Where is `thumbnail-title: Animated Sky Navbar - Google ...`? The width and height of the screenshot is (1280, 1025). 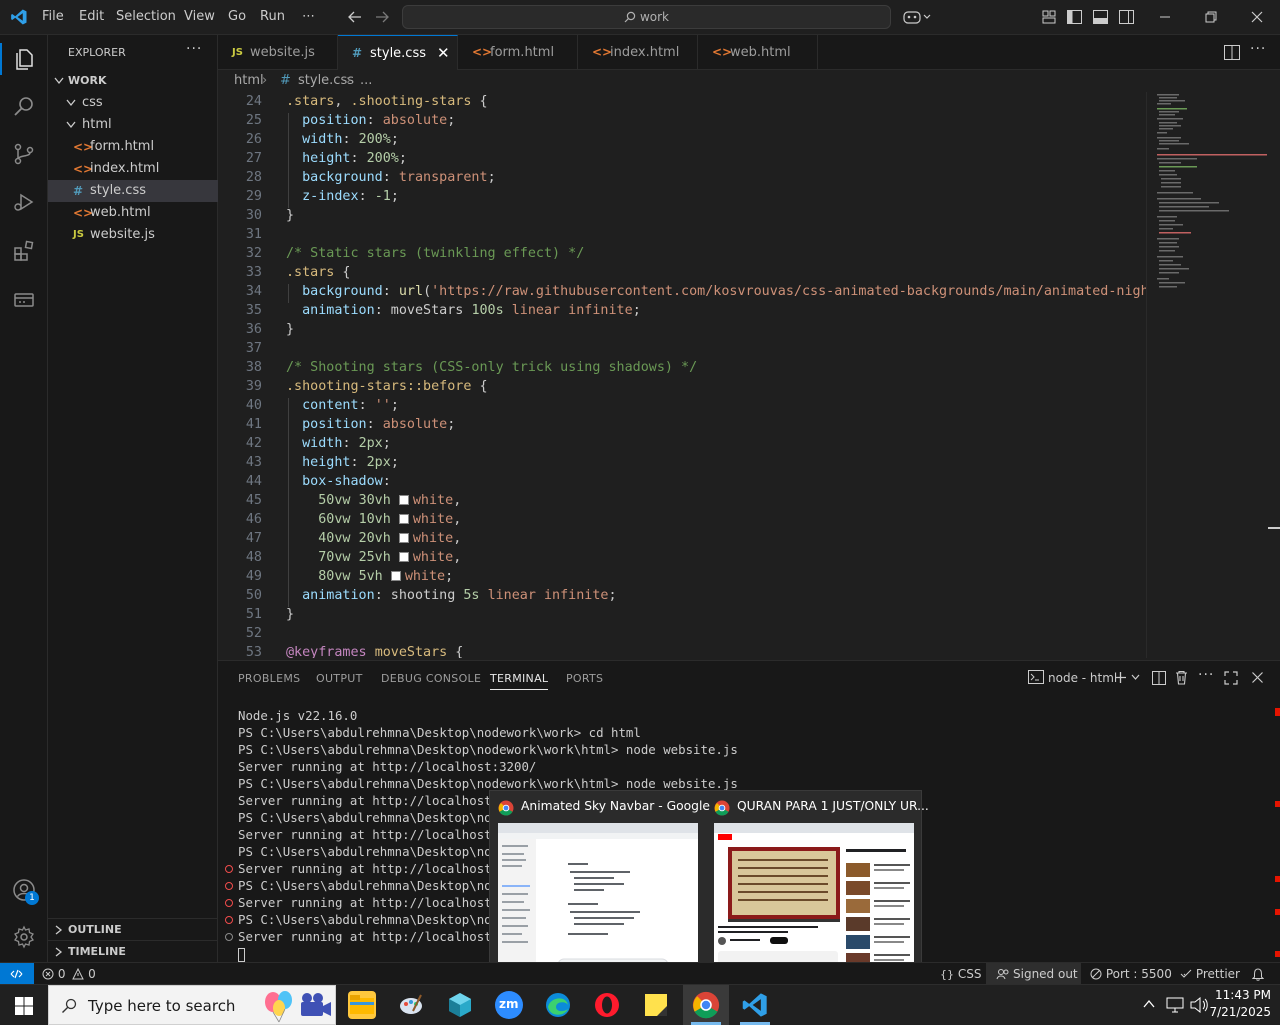 thumbnail-title: Animated Sky Navbar - Google ... is located at coordinates (623, 806).